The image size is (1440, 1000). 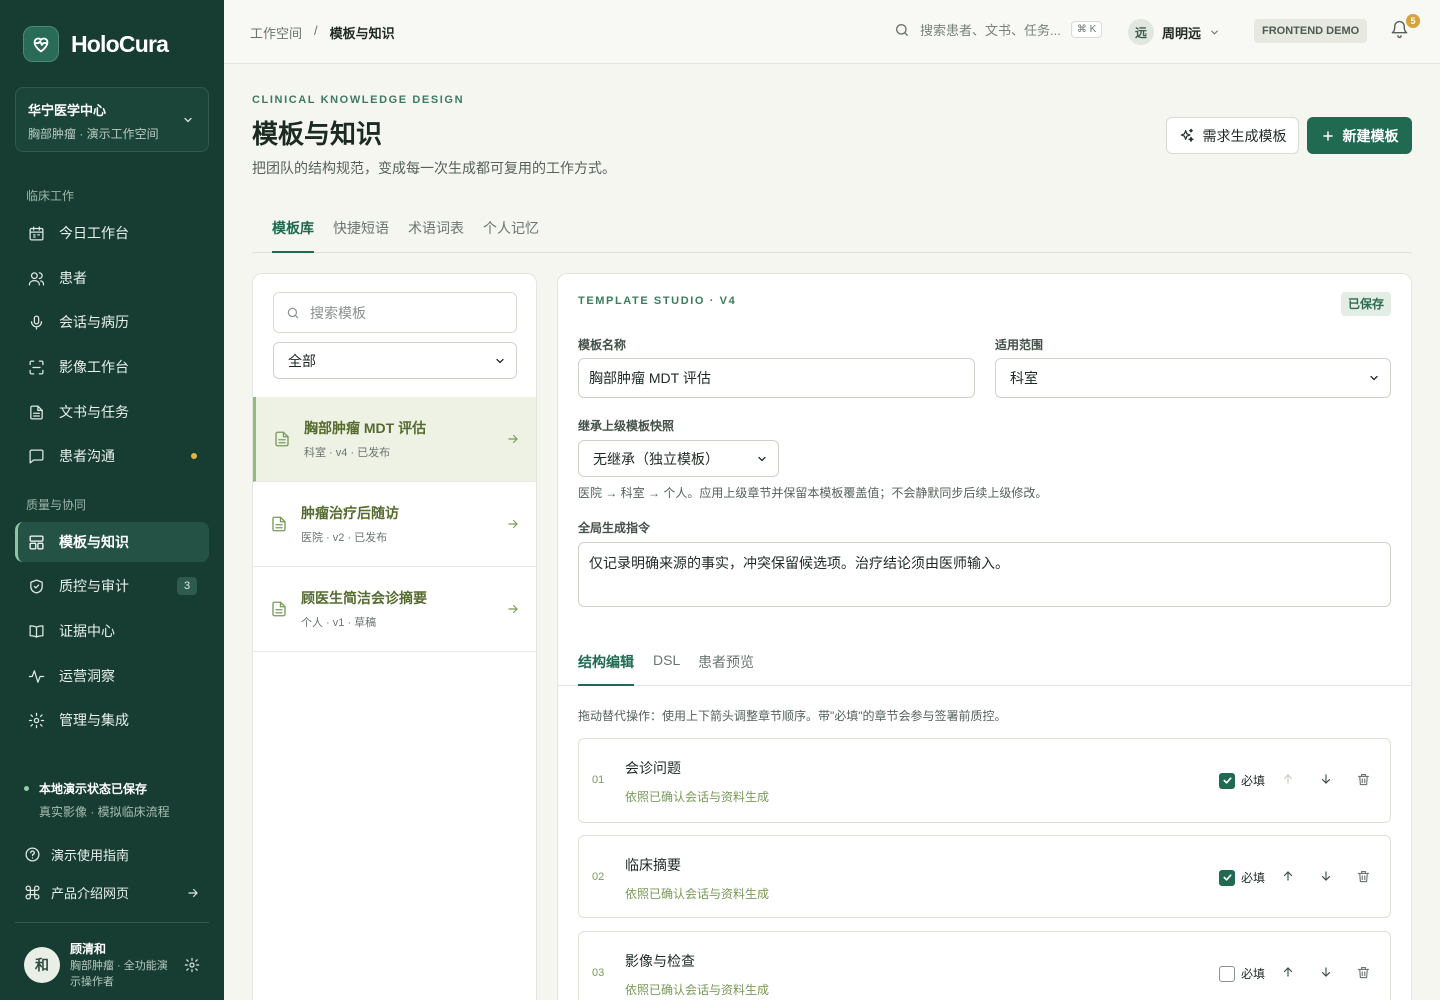 What do you see at coordinates (434, 168) in the screenshot?
I see `page-subtitle: 把团队的结构规范，变成每一次生成都可复用的工作方式。` at bounding box center [434, 168].